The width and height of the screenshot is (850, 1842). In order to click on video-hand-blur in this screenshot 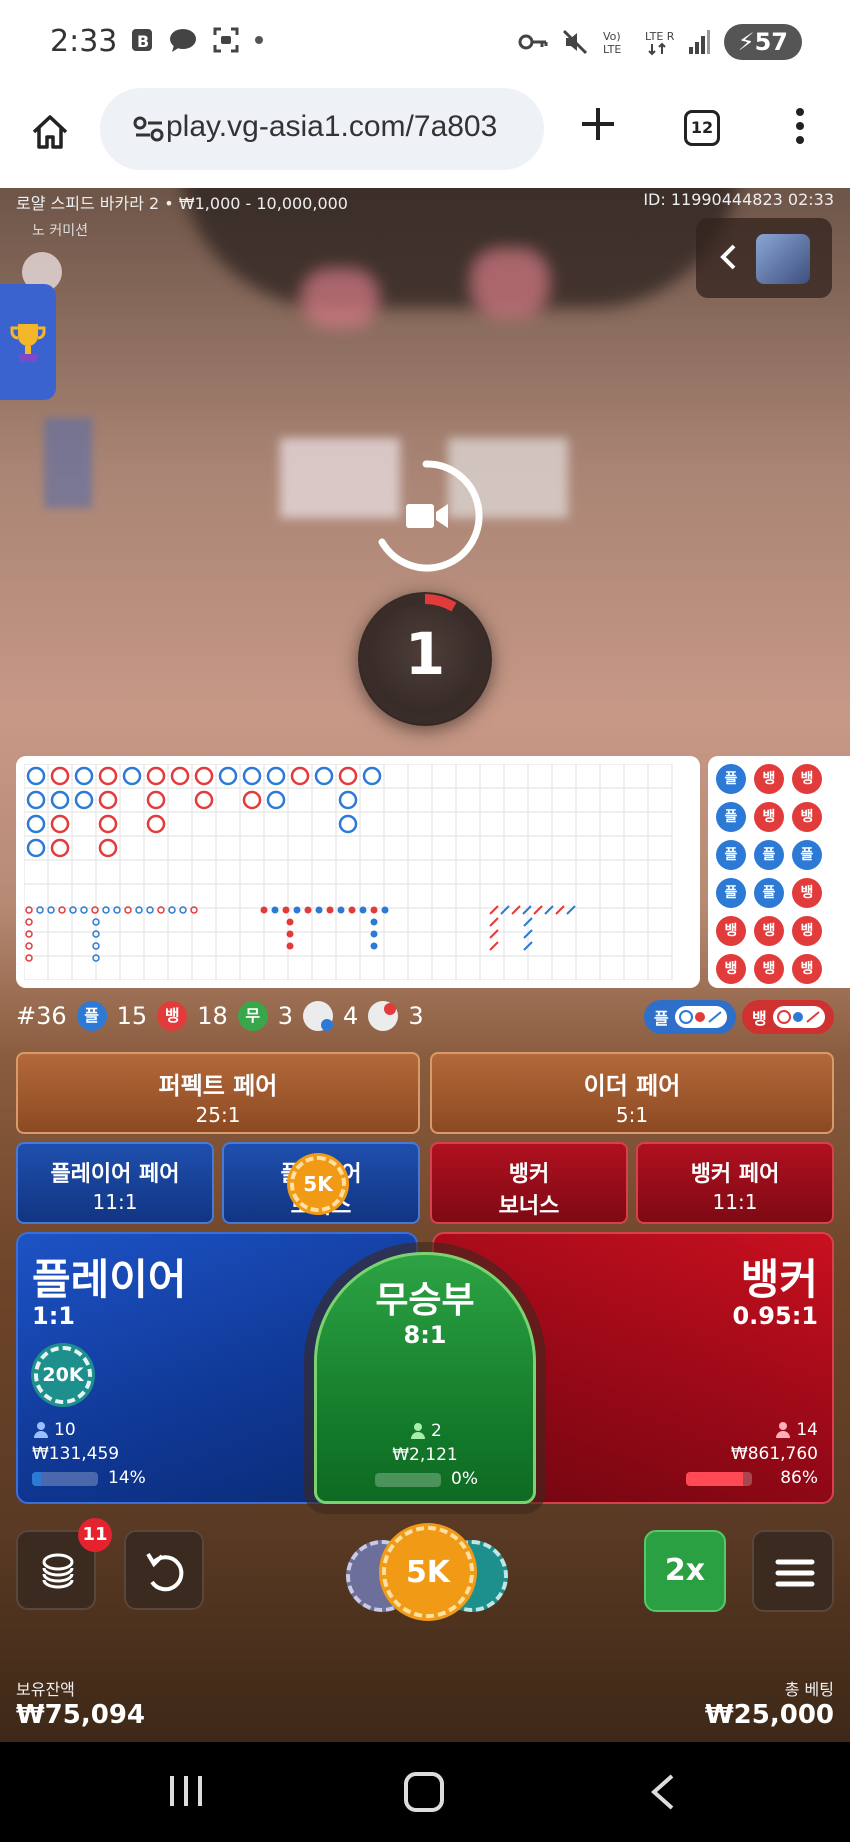, I will do `click(340, 298)`.